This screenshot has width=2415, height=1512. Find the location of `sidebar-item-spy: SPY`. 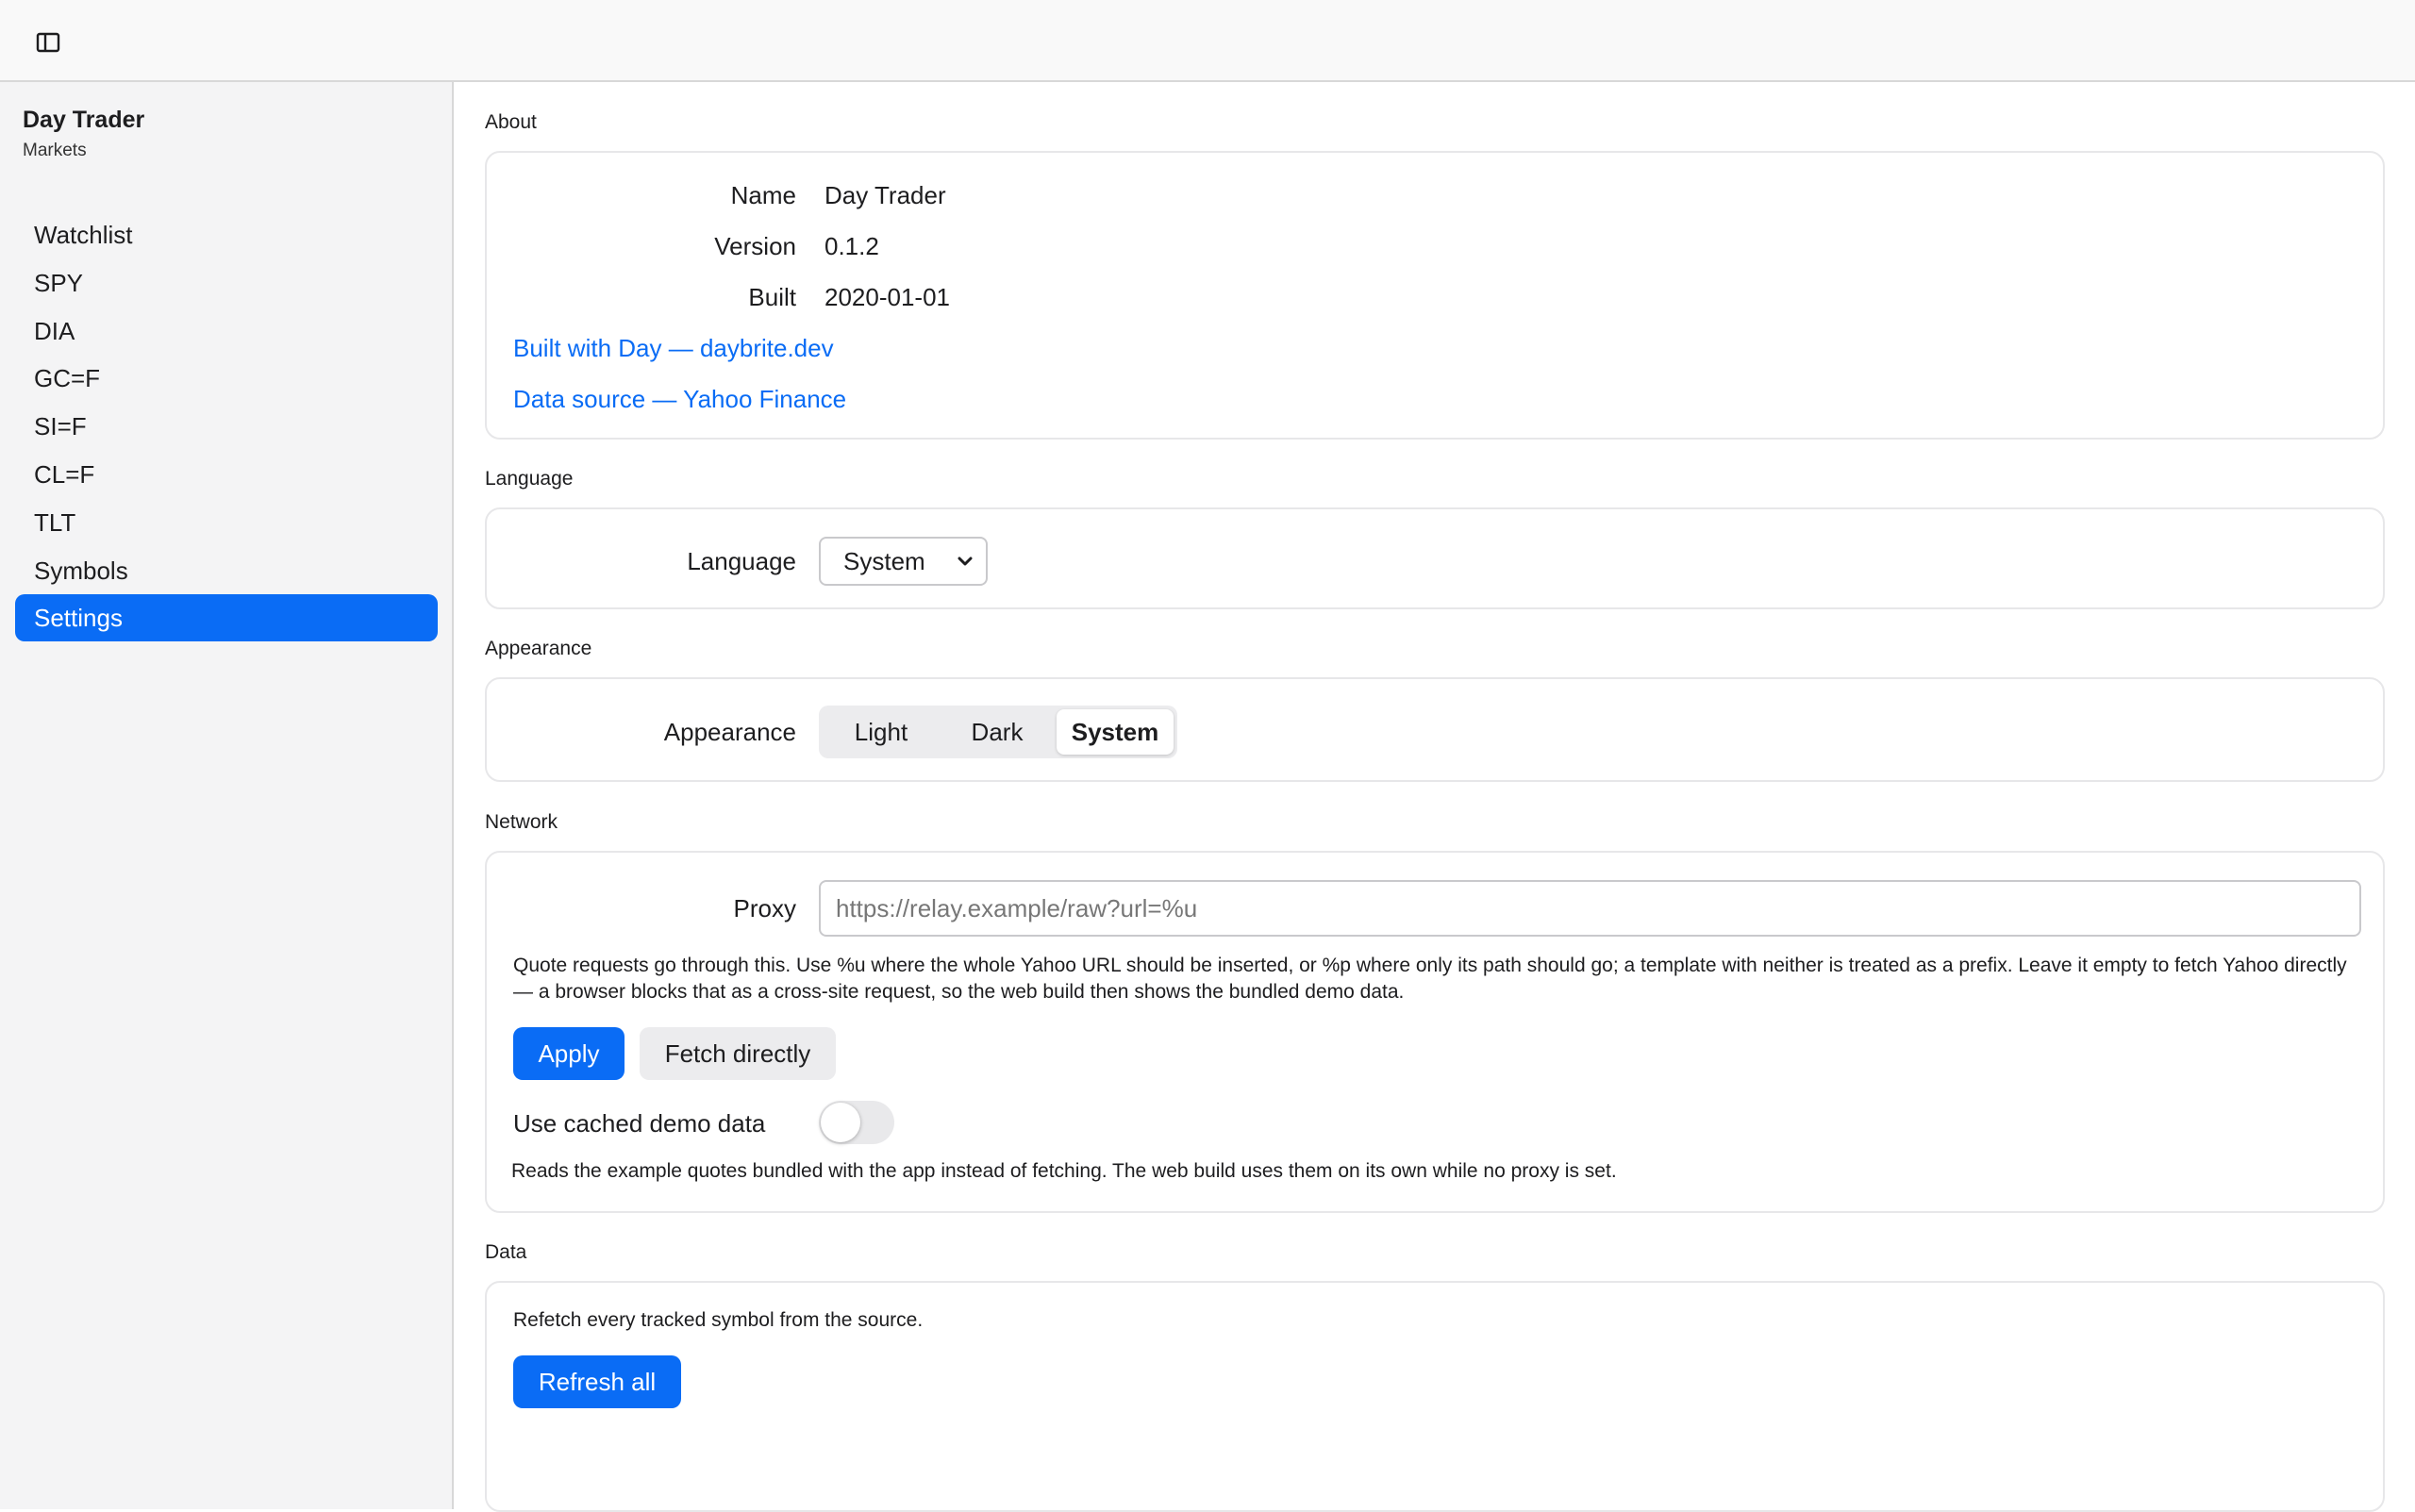

sidebar-item-spy: SPY is located at coordinates (227, 283).